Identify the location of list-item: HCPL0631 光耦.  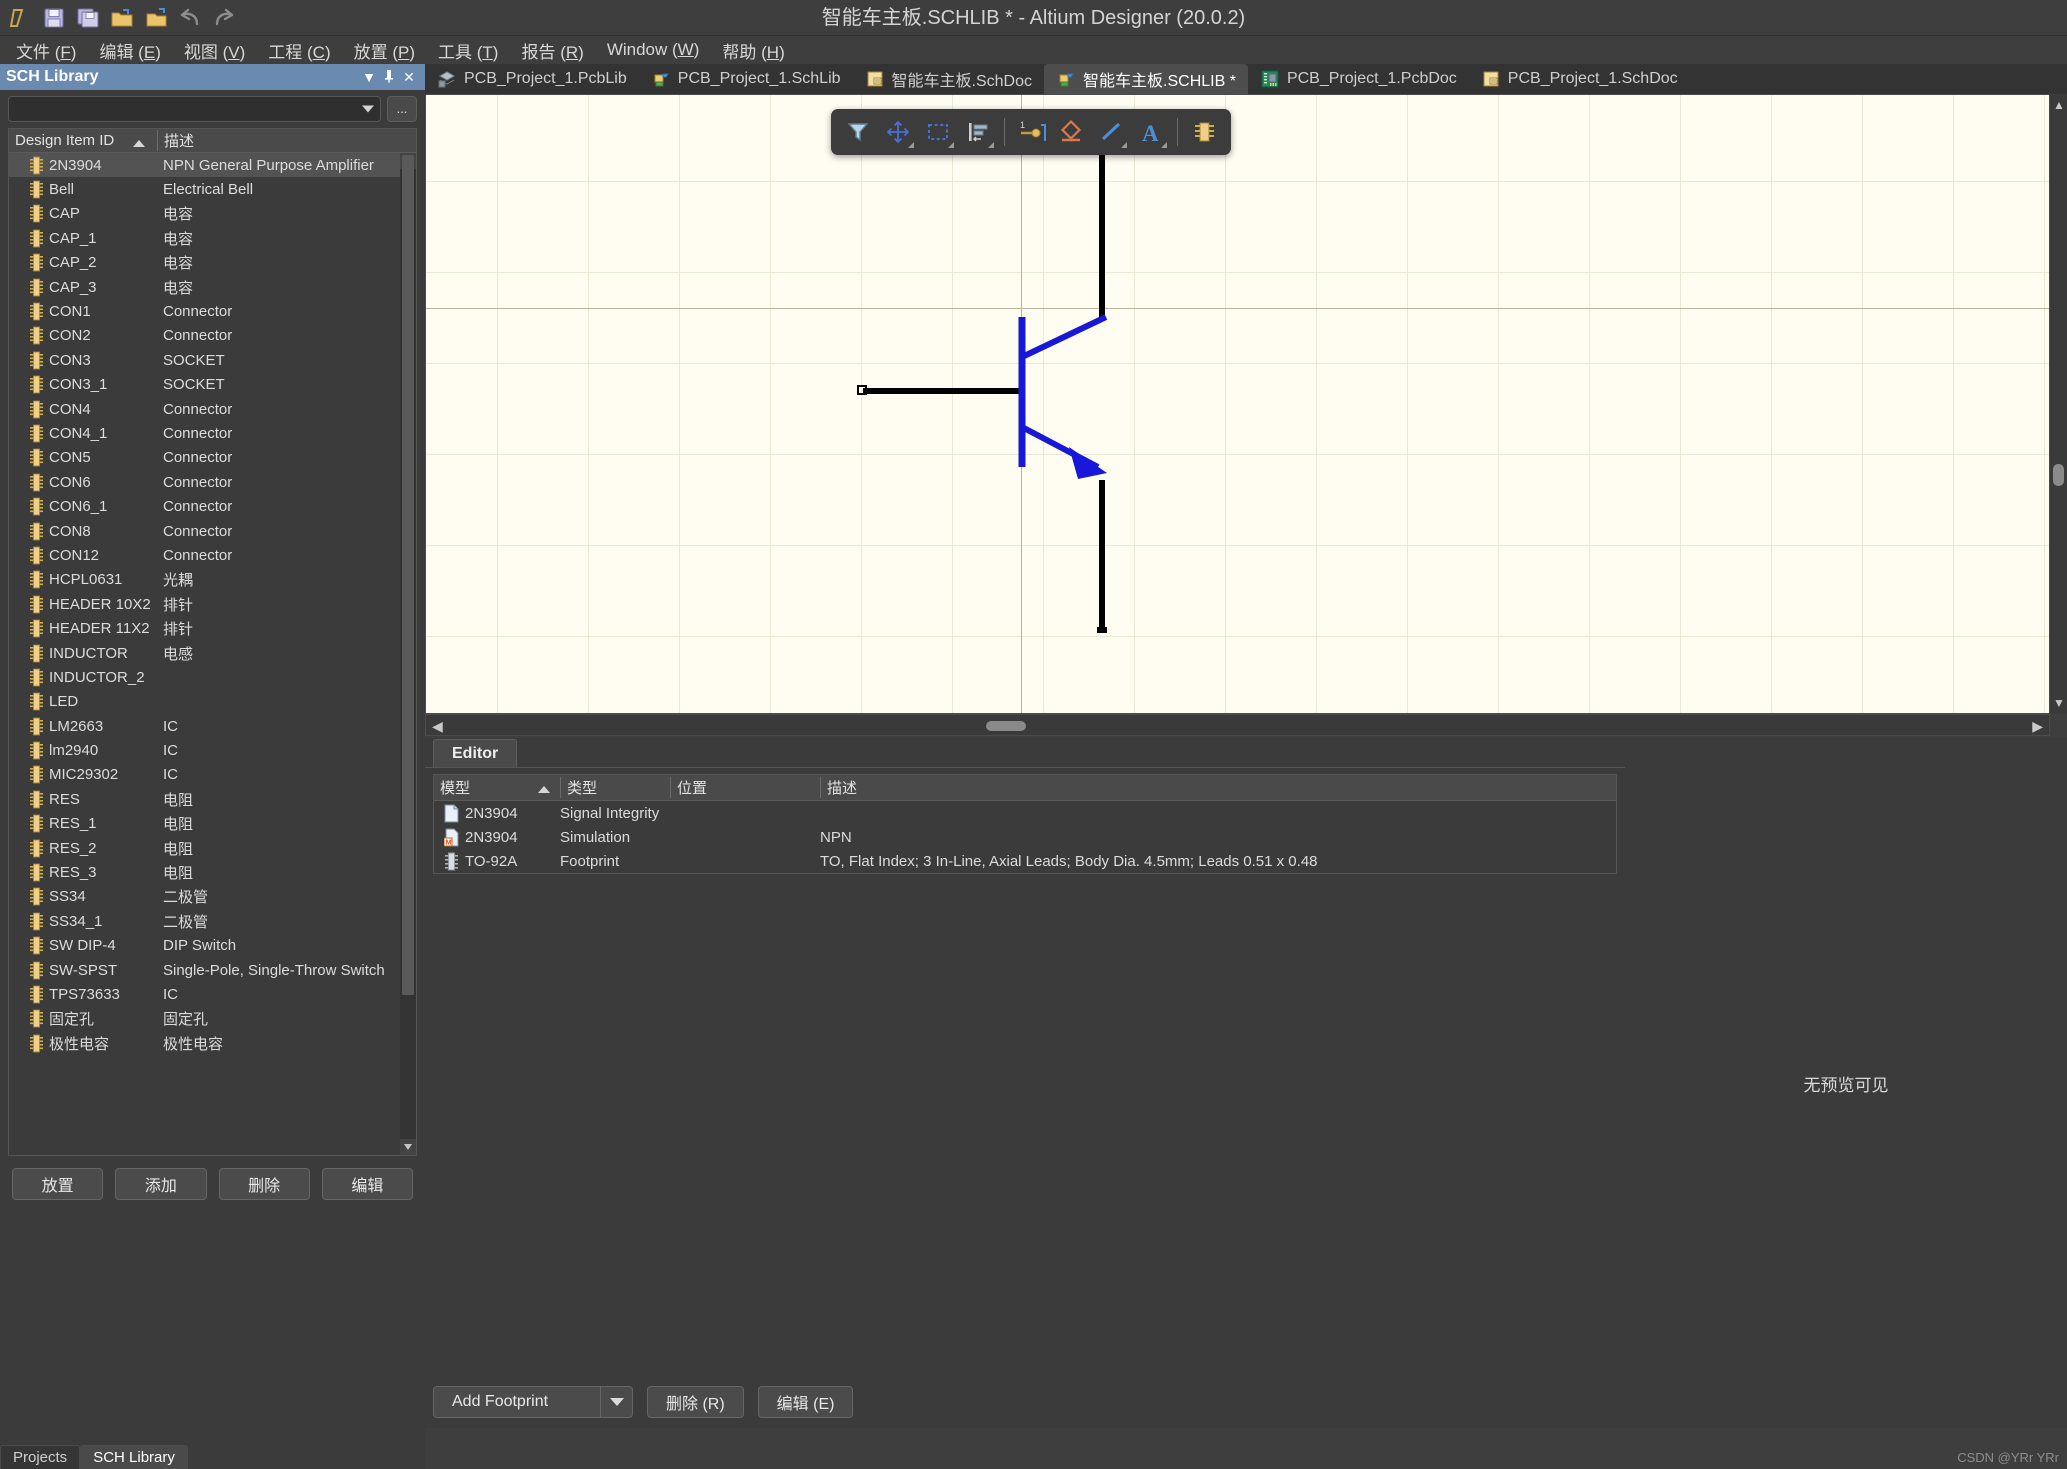
(204, 580).